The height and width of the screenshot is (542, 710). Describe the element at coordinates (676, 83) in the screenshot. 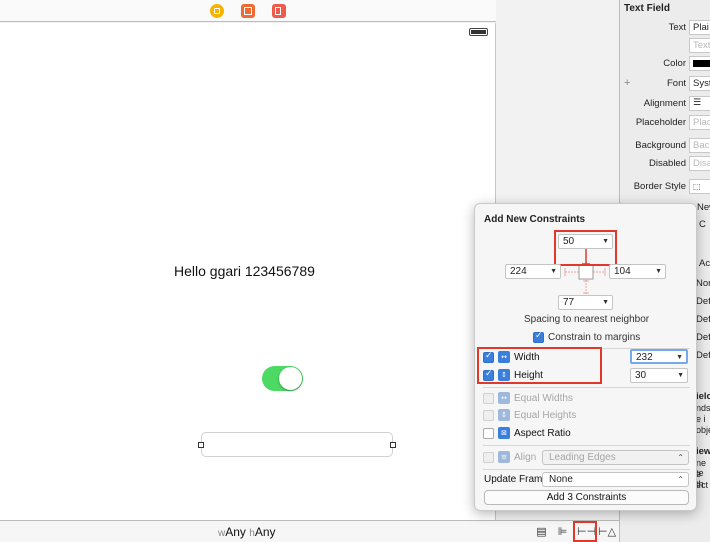

I see `font-label: Font` at that location.